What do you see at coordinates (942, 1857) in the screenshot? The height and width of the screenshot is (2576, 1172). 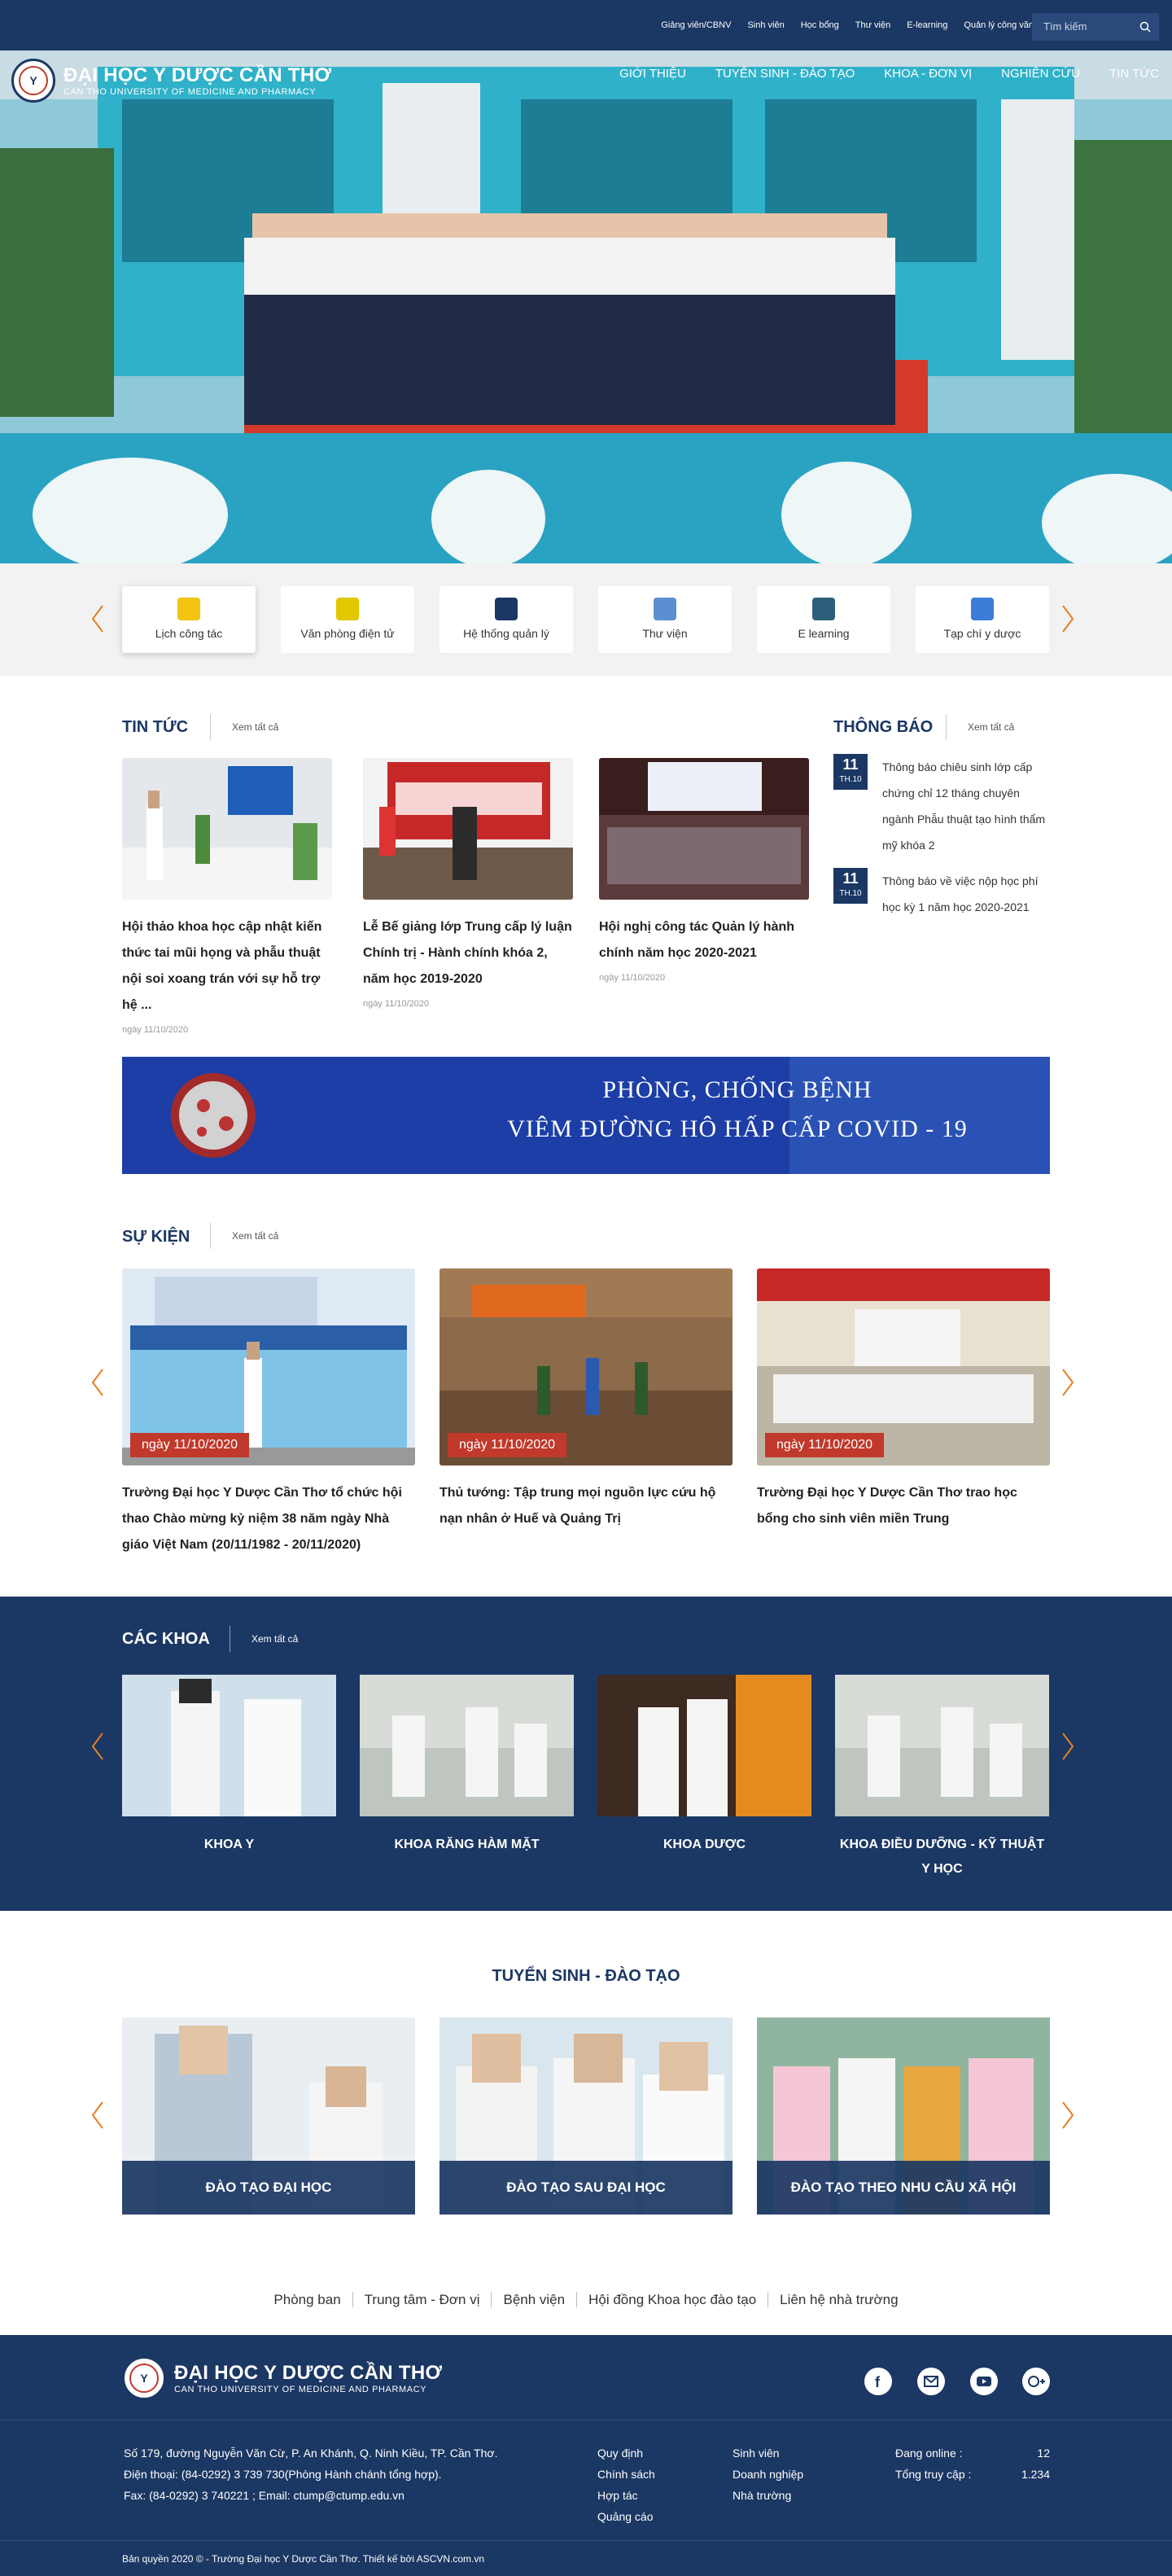 I see `faculty-name: KHOA ĐIỀU DƯỠNG - KỸ THUẬT Y HỌC` at bounding box center [942, 1857].